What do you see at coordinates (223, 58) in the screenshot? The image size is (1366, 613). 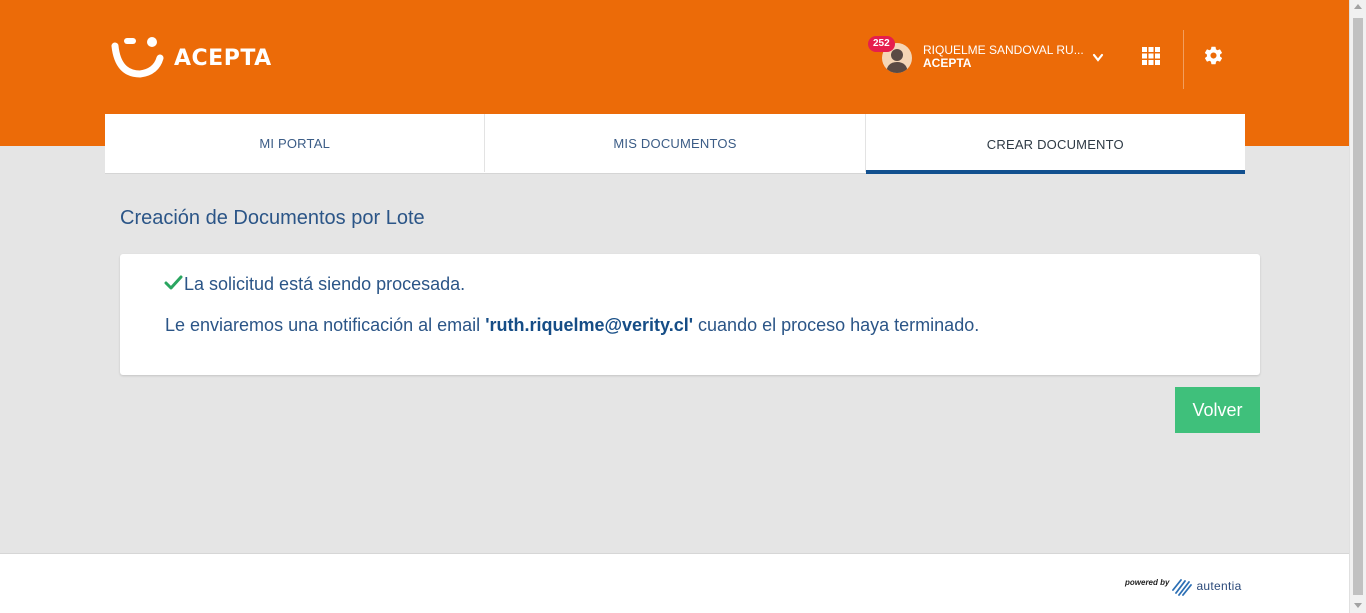 I see `brand-name: ACEPTA` at bounding box center [223, 58].